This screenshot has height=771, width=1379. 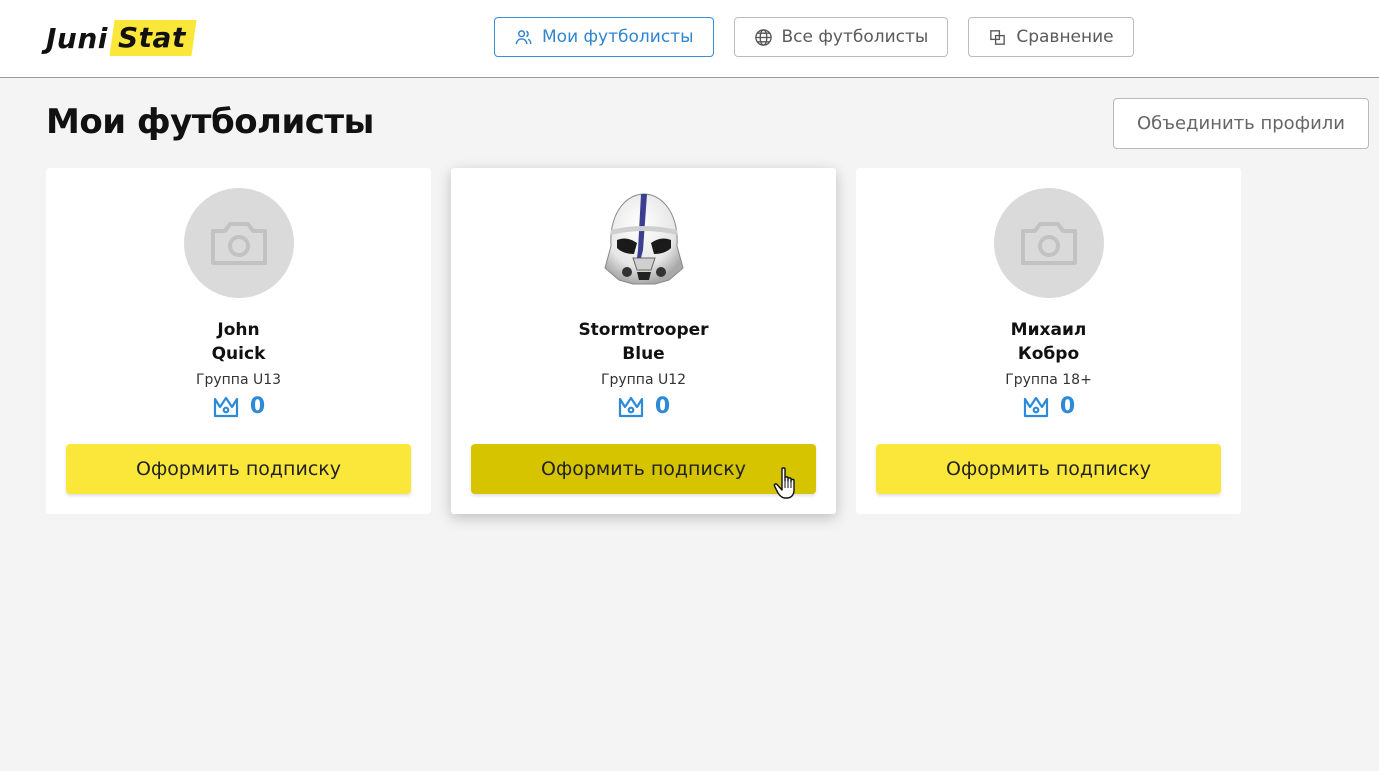 What do you see at coordinates (855, 37) in the screenshot?
I see `nav-all-players-label: Все футболисты` at bounding box center [855, 37].